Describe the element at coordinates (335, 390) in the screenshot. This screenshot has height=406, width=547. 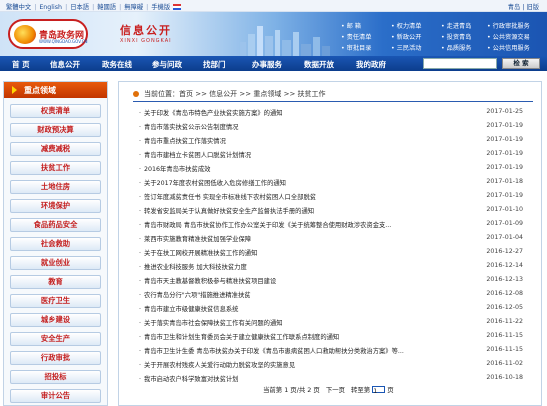
I see `next-page-link: 下一页` at that location.